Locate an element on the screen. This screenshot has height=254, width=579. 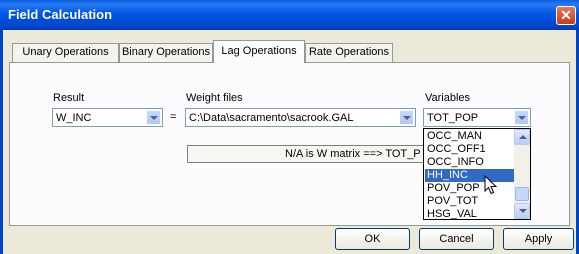
close-icon: ✕ is located at coordinates (566, 15).